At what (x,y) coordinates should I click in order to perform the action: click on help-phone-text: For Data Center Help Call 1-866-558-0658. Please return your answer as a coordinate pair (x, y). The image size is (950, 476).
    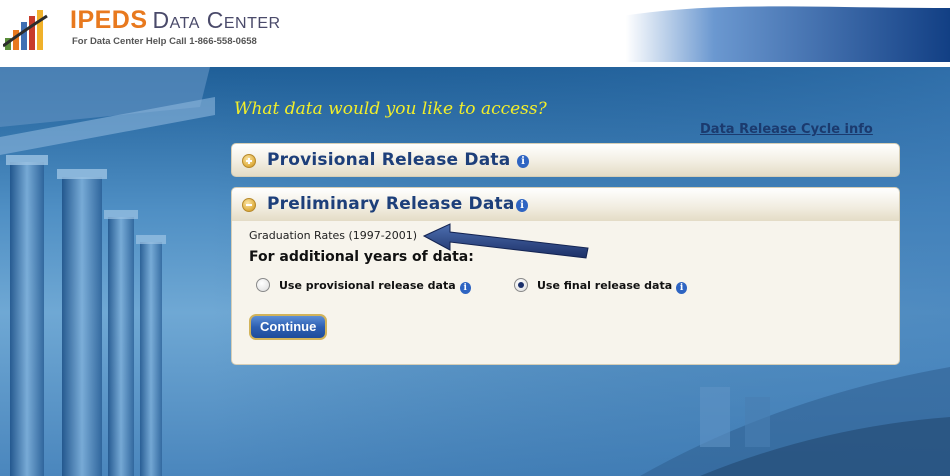
    Looking at the image, I should click on (164, 41).